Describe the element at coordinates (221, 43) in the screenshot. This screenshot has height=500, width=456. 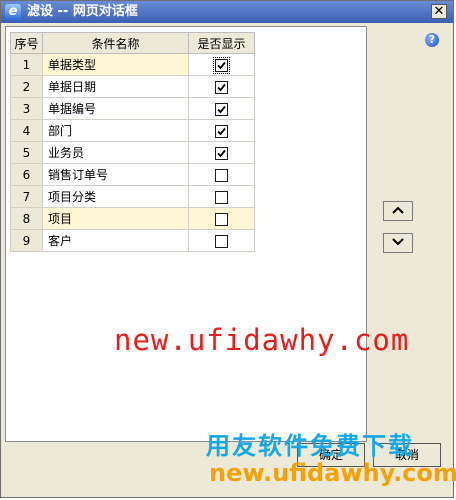
I see `column-header-visible: 是否显示` at that location.